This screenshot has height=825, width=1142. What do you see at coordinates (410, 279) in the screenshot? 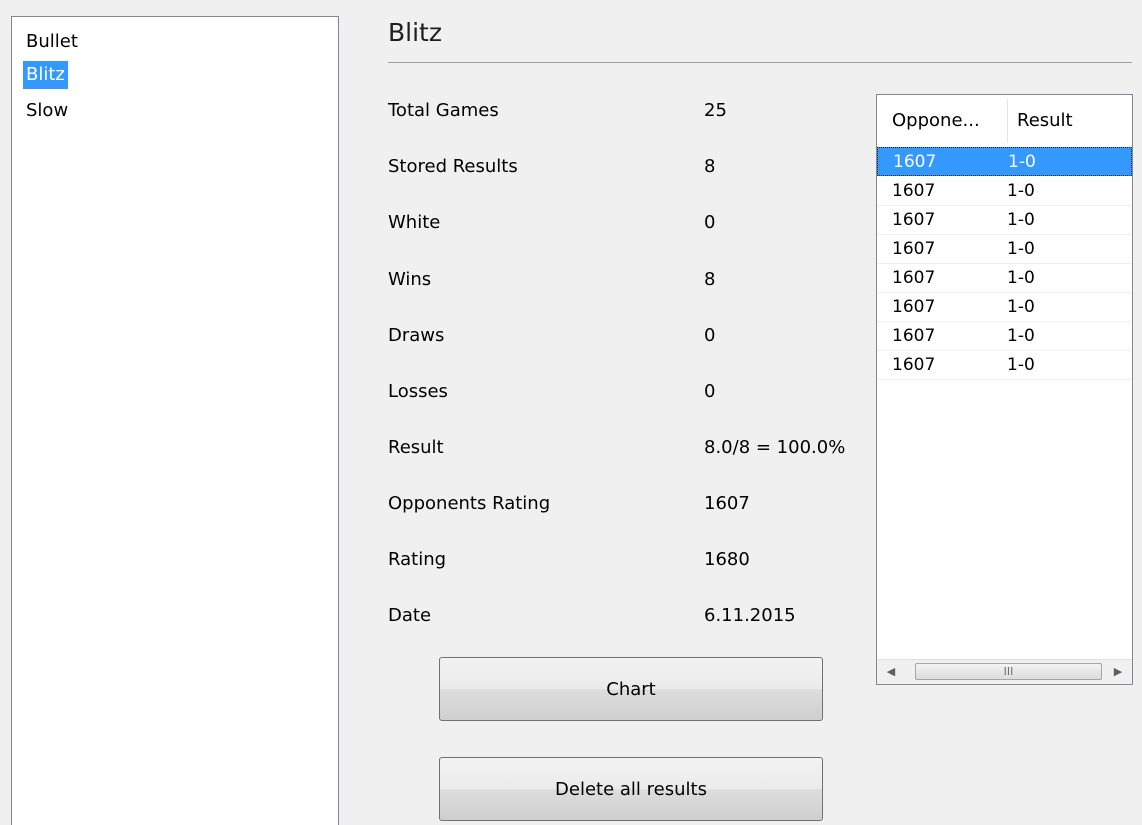
I see `stat-label-wins: Wins` at bounding box center [410, 279].